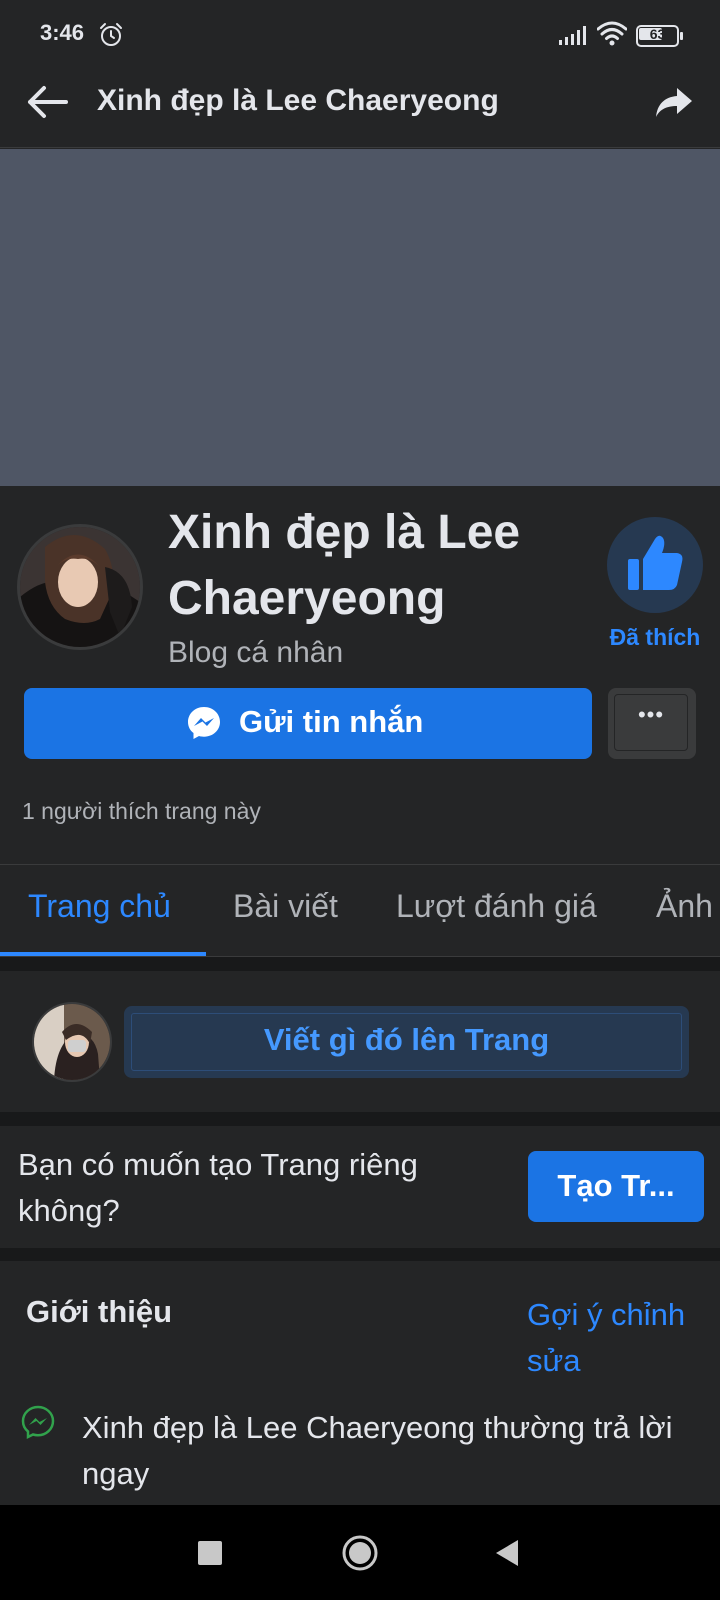 Image resolution: width=720 pixels, height=1600 pixels. Describe the element at coordinates (72, 1042) in the screenshot. I see `user-avatar` at that location.